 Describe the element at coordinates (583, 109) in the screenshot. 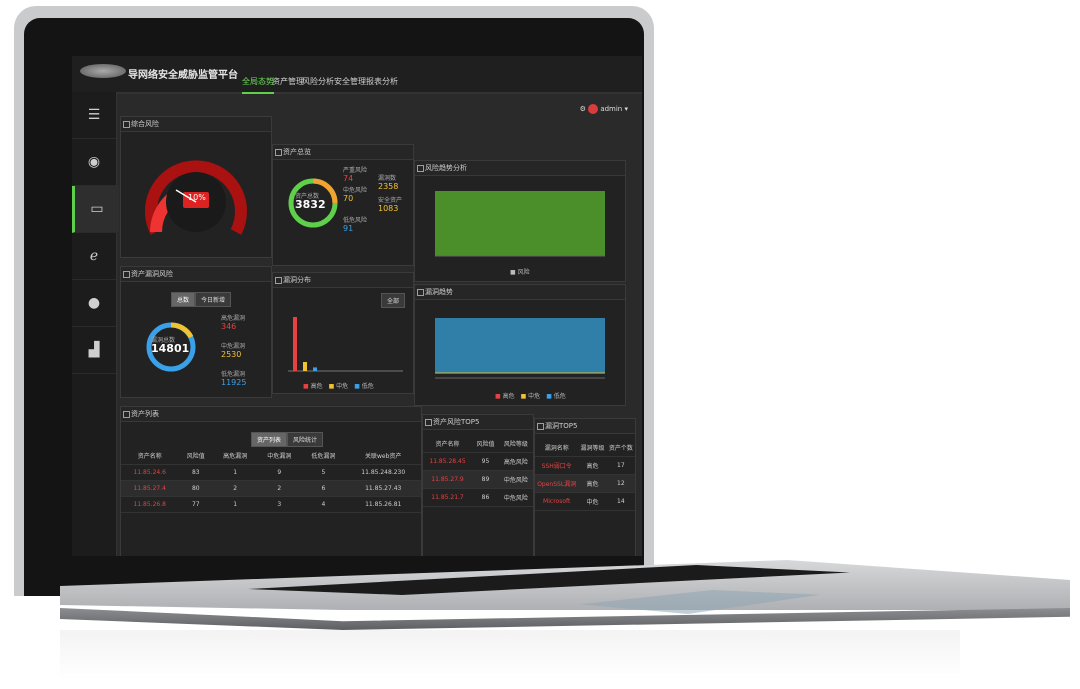

I see `settings-icon: ⚙` at that location.